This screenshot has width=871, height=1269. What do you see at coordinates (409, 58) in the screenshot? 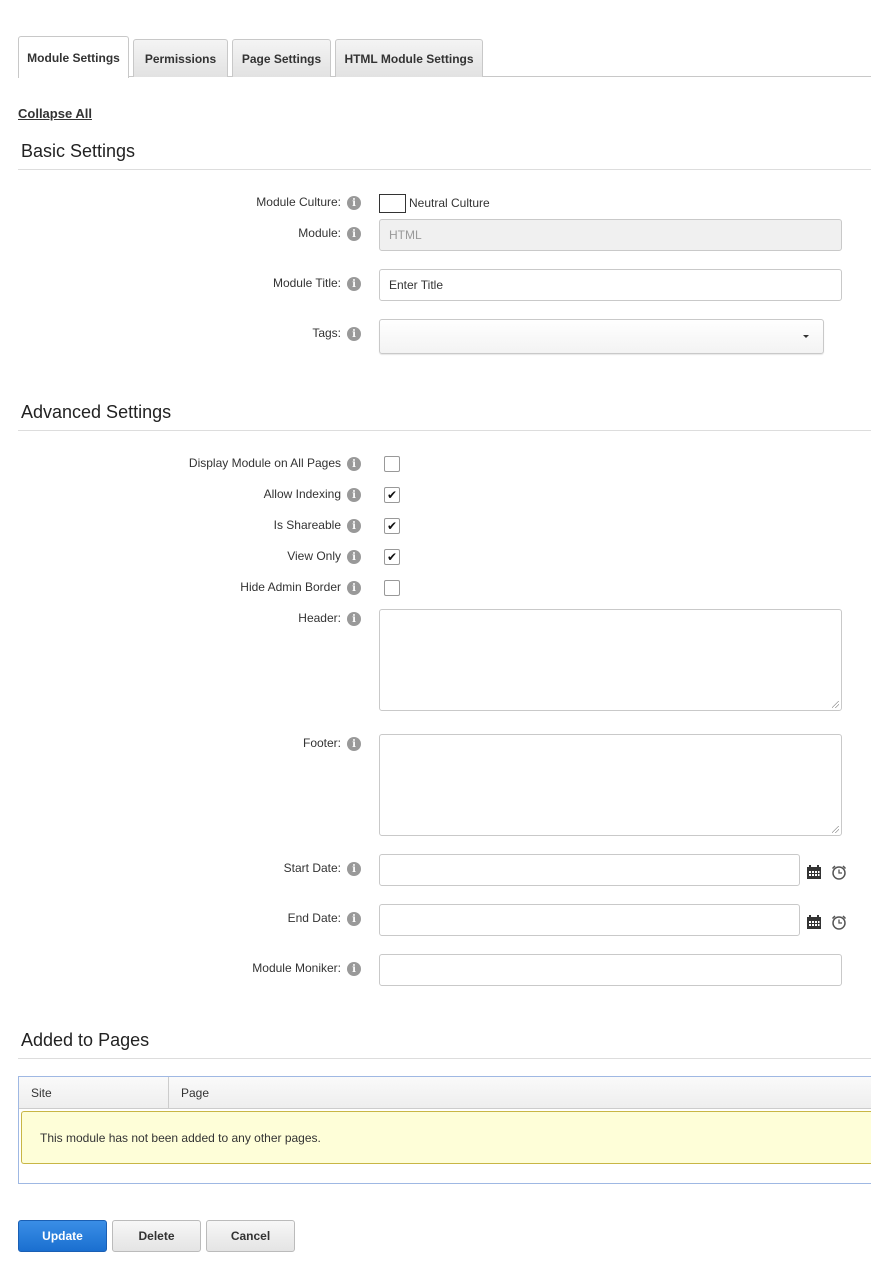
I see `tab-html-module-settings: HTML Module Settings` at bounding box center [409, 58].